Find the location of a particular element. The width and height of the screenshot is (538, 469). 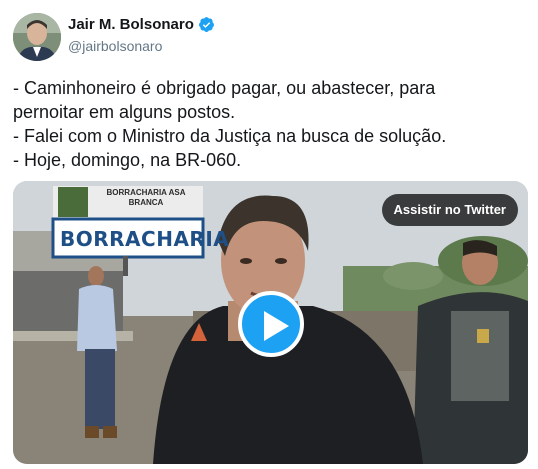

sign-label: BORRACHARIA is located at coordinates (145, 239).